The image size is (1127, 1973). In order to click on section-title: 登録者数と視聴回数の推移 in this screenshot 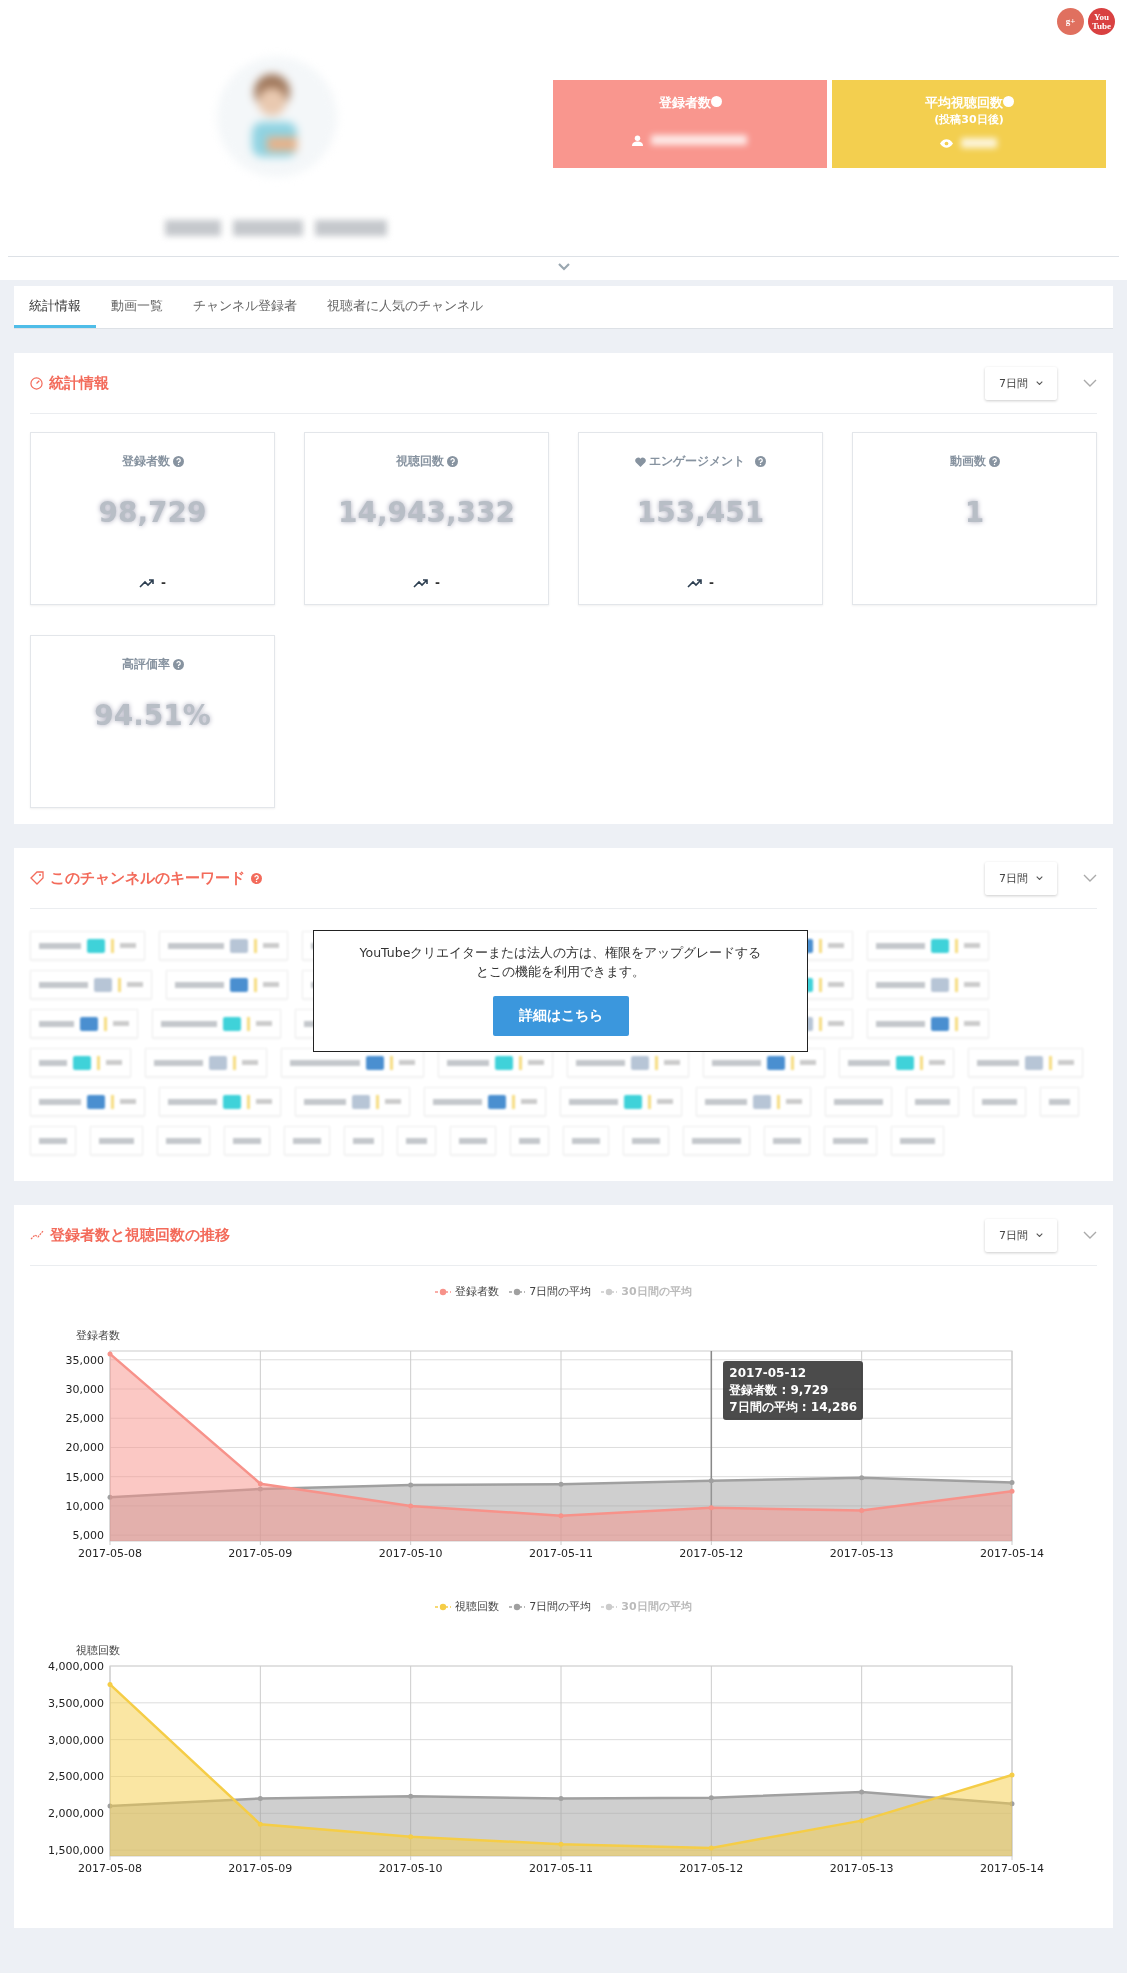, I will do `click(140, 1235)`.